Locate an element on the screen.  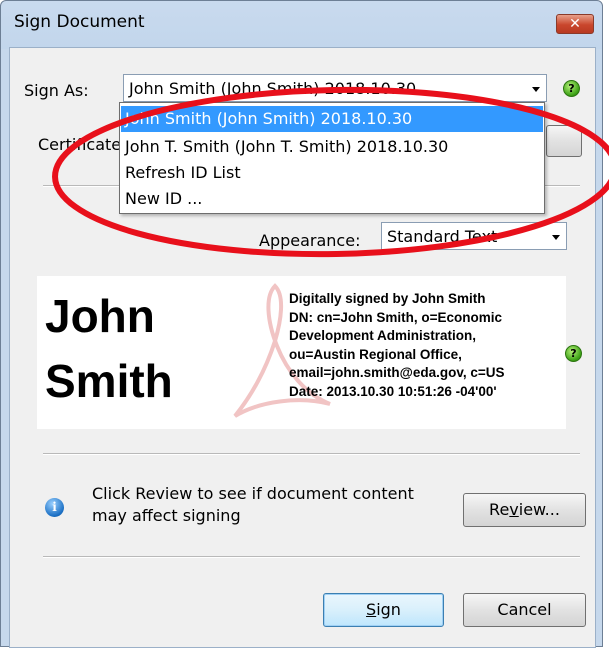
signature-detail-line: ou=Austin Regional Office, is located at coordinates (375, 354).